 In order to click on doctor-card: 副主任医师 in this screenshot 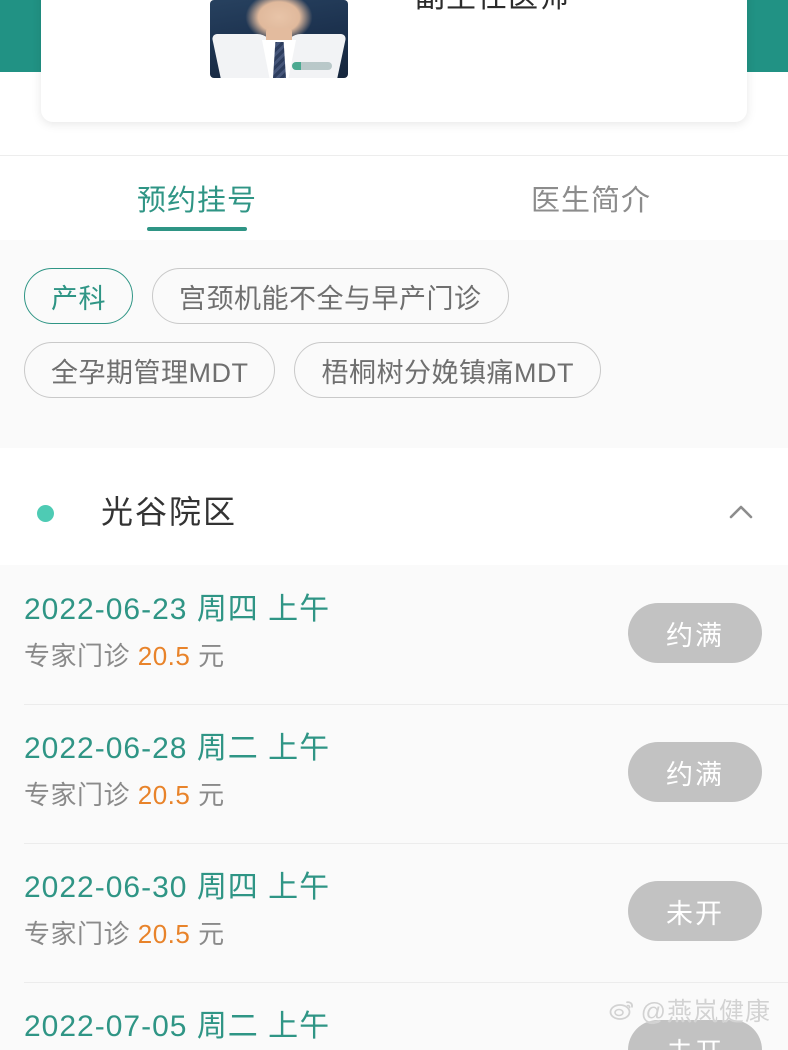, I will do `click(394, 61)`.